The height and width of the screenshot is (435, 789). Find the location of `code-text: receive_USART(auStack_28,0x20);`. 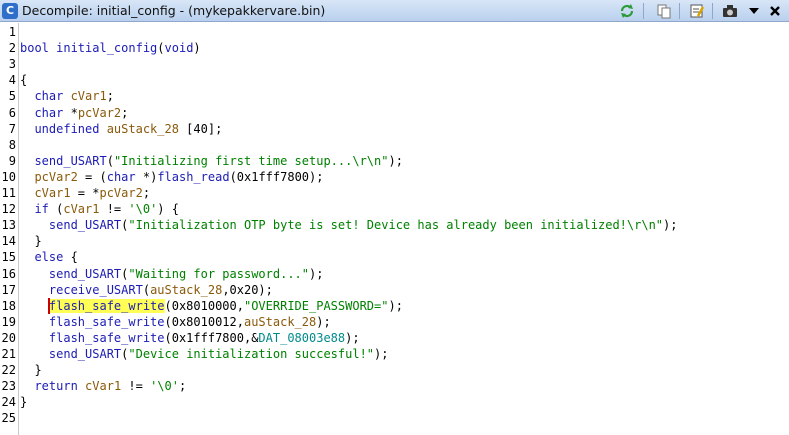

code-text: receive_USART(auStack_28,0x20); is located at coordinates (146, 290).